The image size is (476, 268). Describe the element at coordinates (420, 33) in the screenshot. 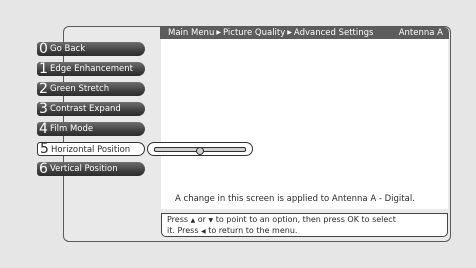

I see `antenna-label: Antenna A` at that location.